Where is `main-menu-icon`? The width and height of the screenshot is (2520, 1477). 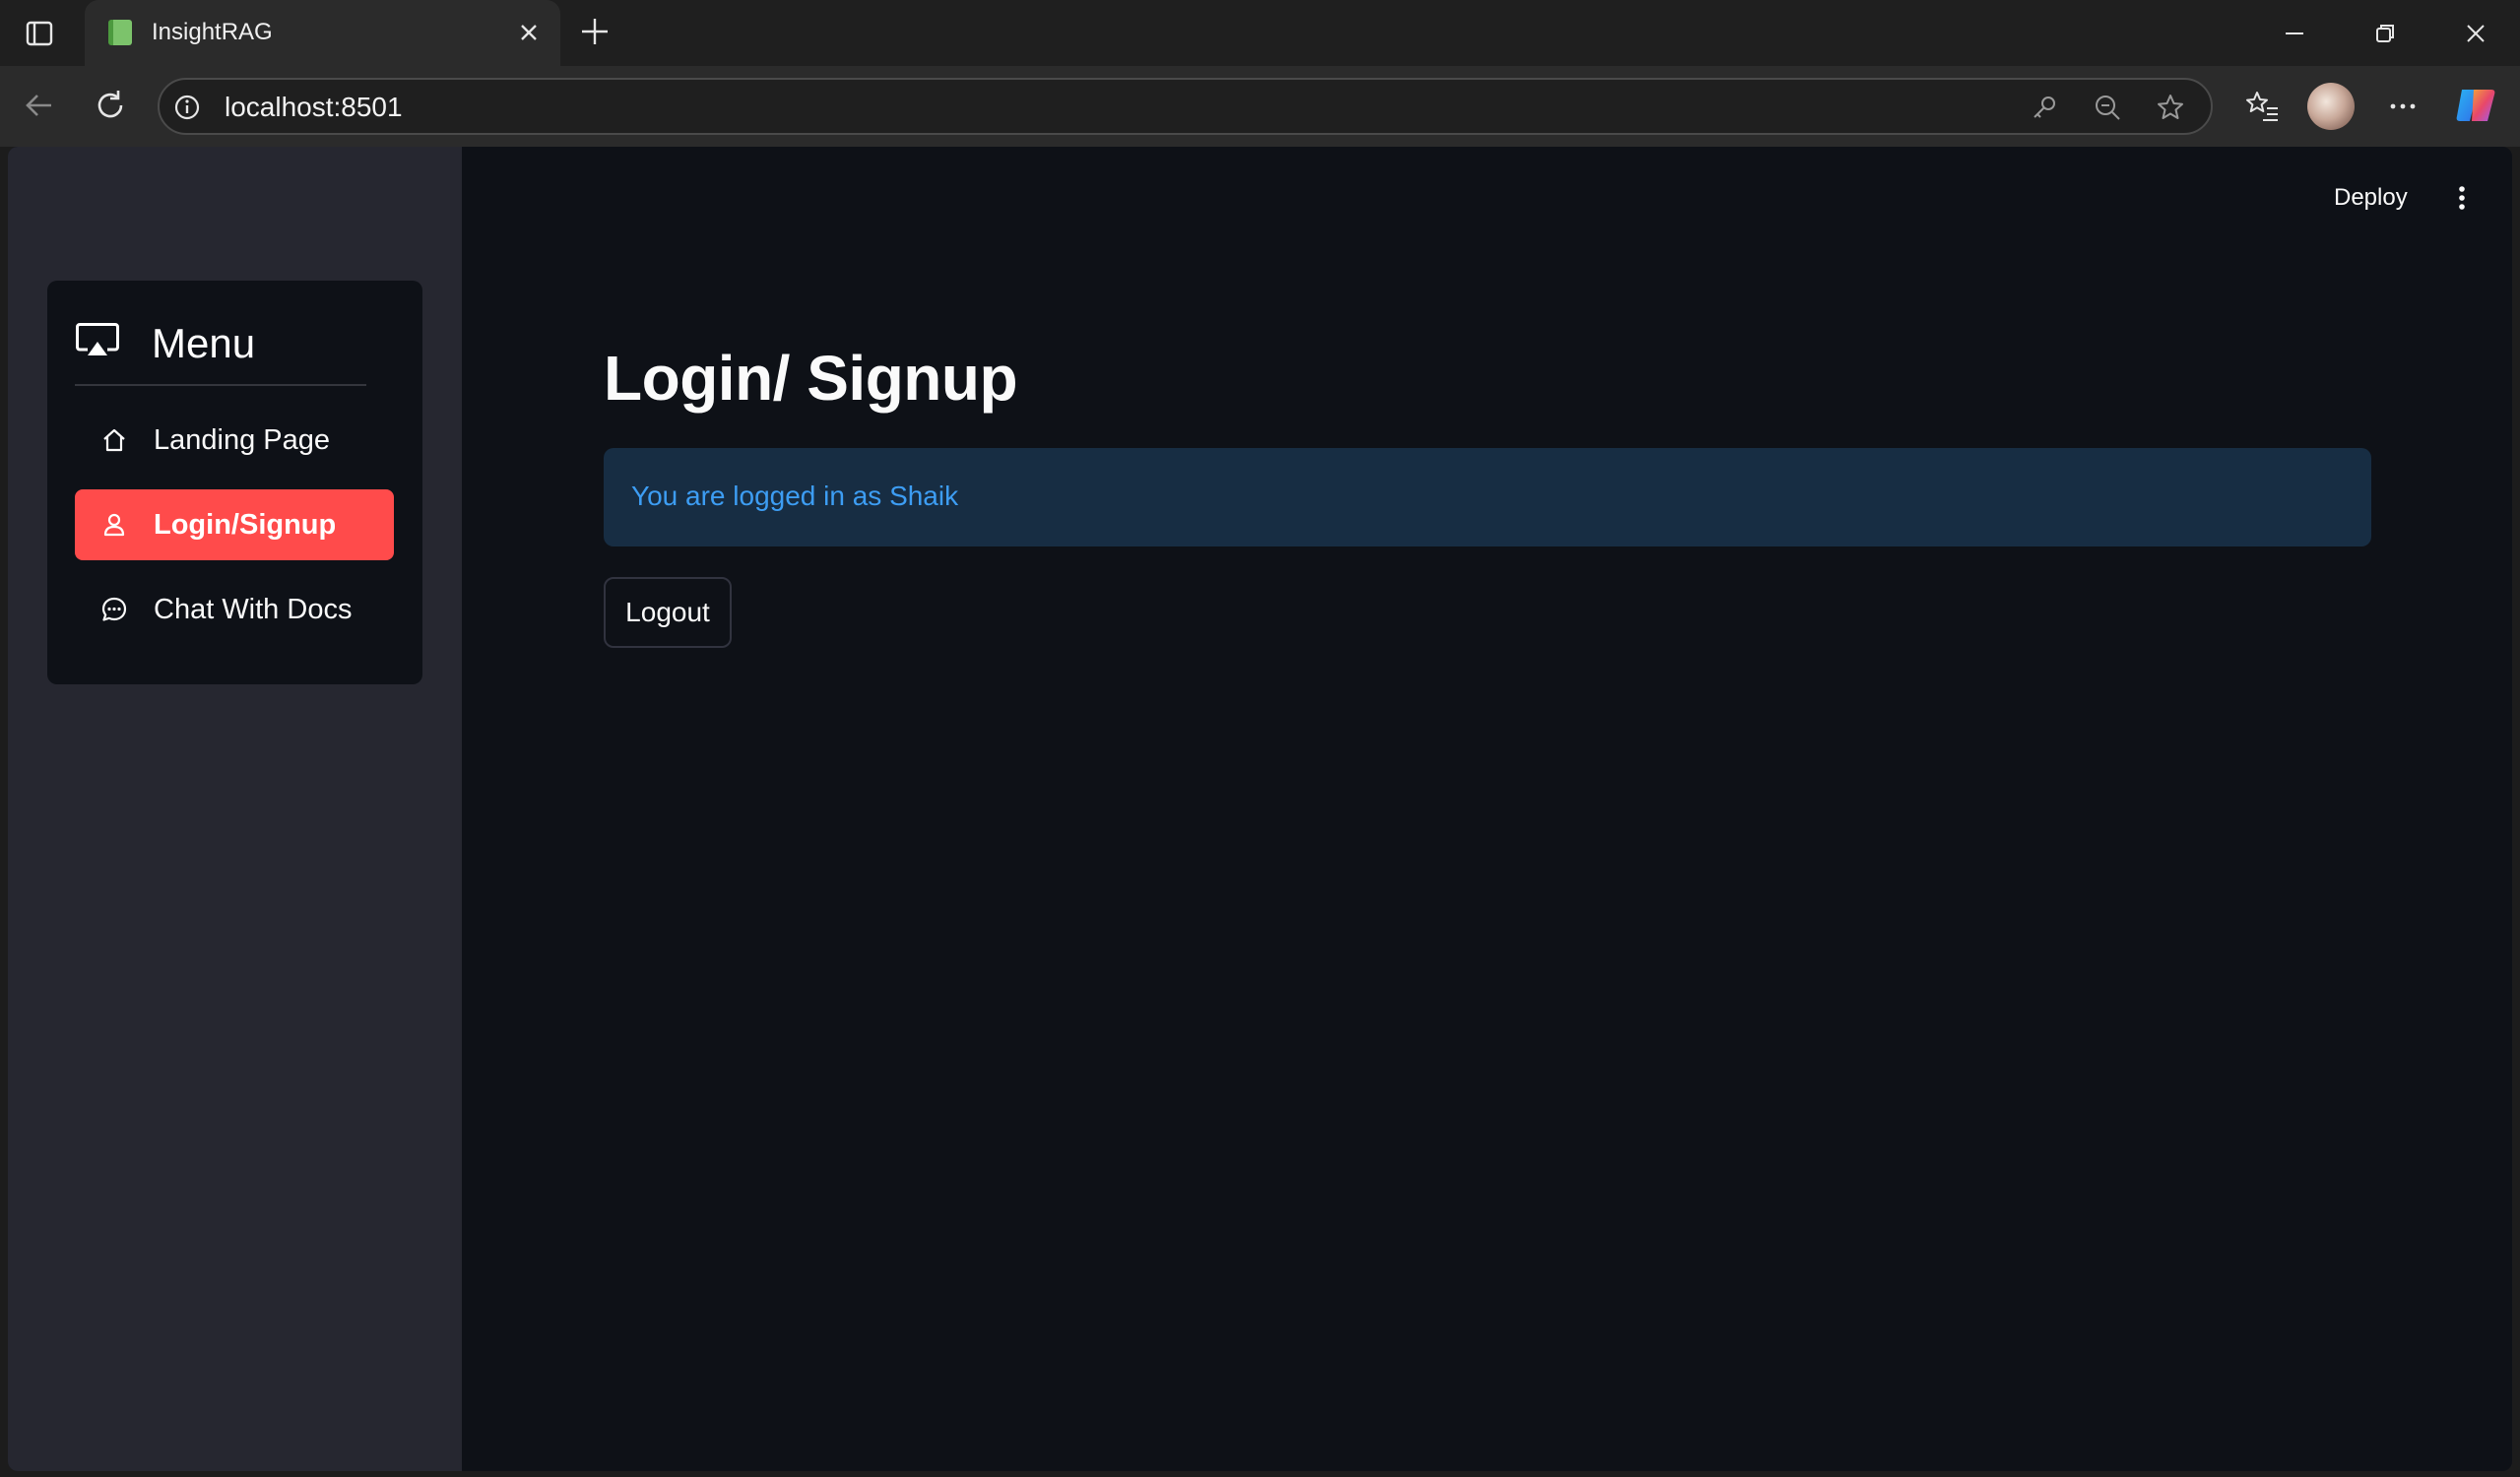 main-menu-icon is located at coordinates (2462, 198).